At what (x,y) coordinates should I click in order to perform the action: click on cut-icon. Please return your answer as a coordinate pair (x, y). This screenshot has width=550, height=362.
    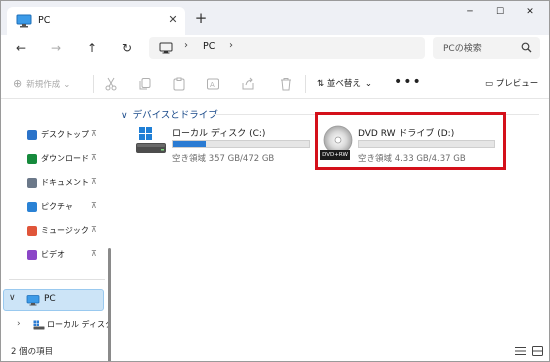
    Looking at the image, I should click on (111, 84).